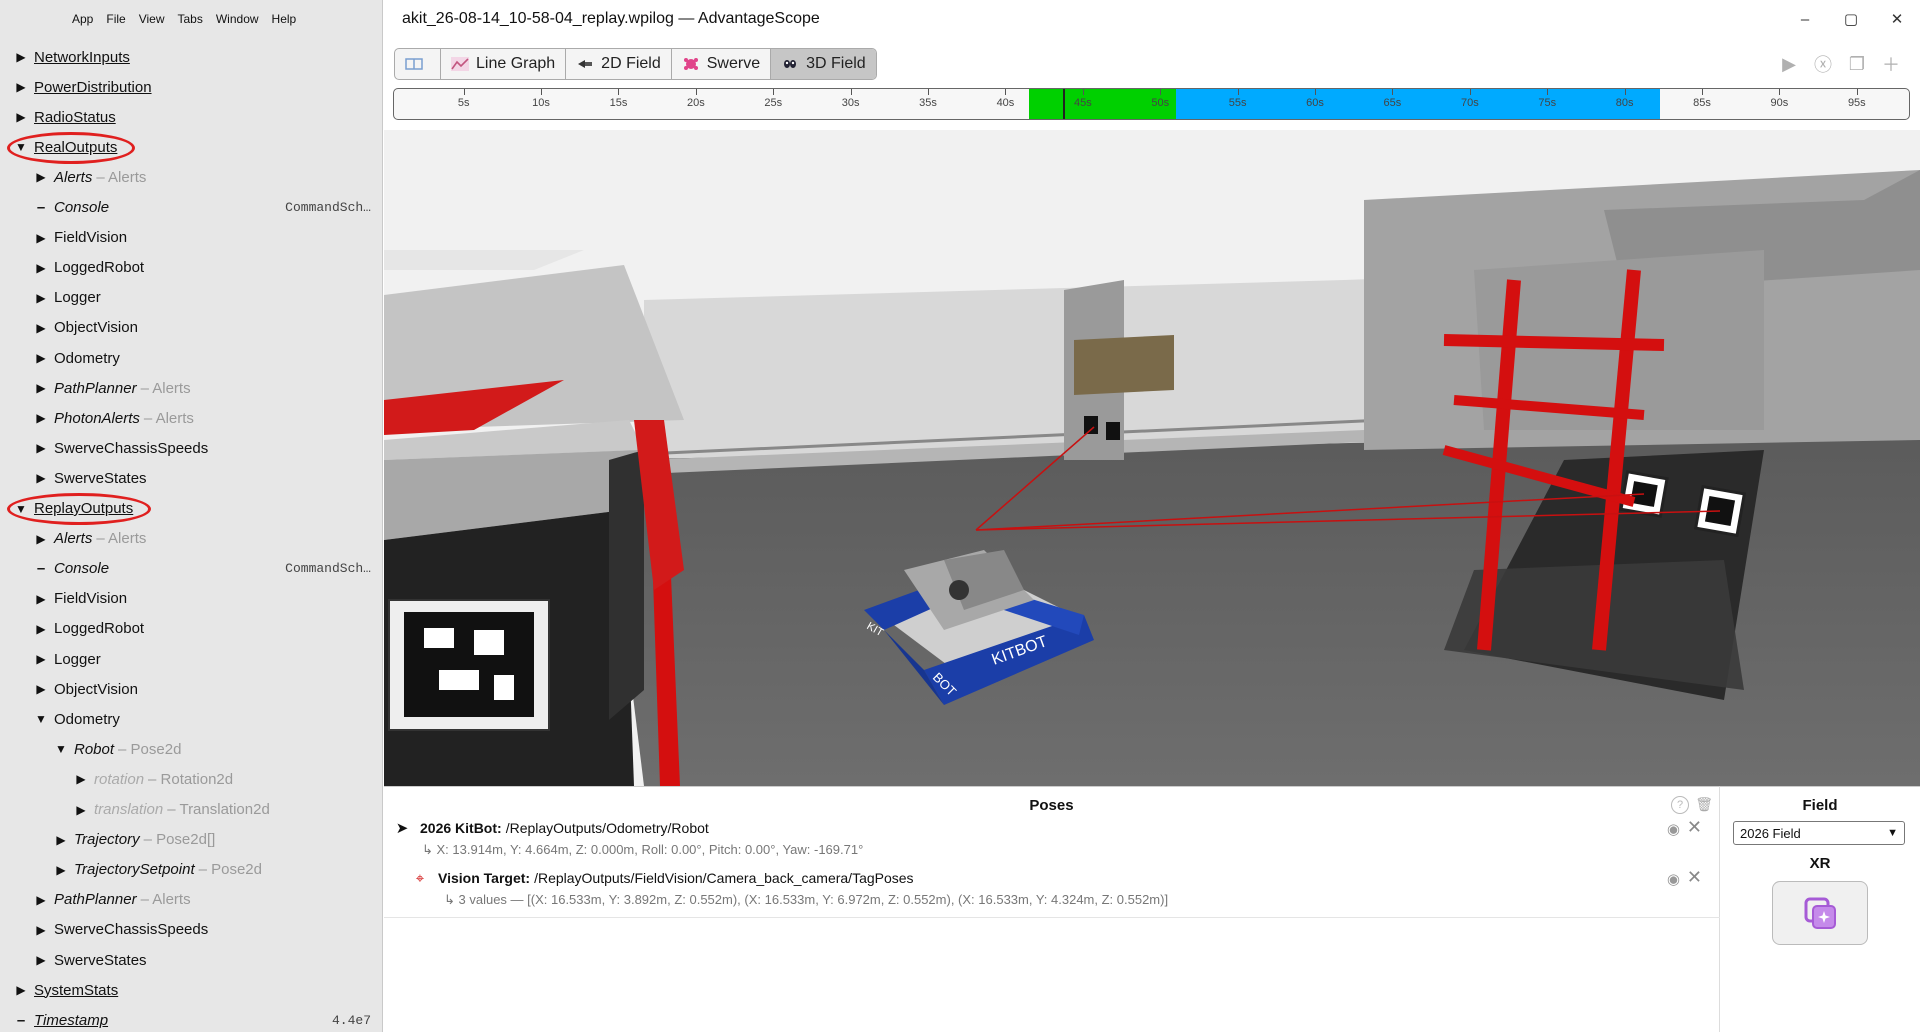 This screenshot has height=1032, width=1920. I want to click on minimize-button: –, so click(1805, 19).